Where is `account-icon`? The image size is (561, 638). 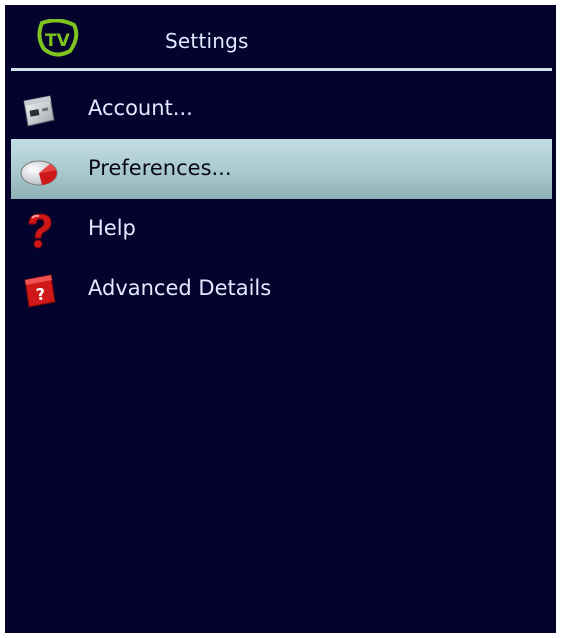 account-icon is located at coordinates (39, 111).